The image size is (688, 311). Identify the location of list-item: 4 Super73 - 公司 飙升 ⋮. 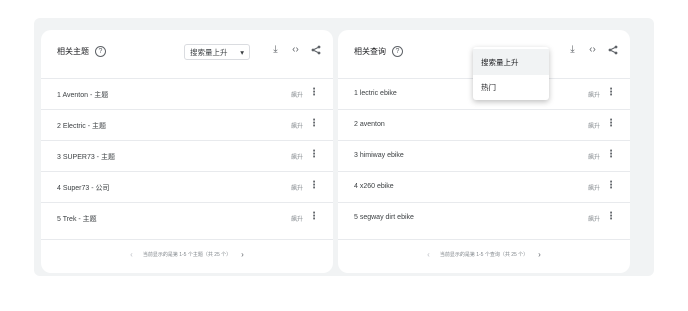
(187, 186).